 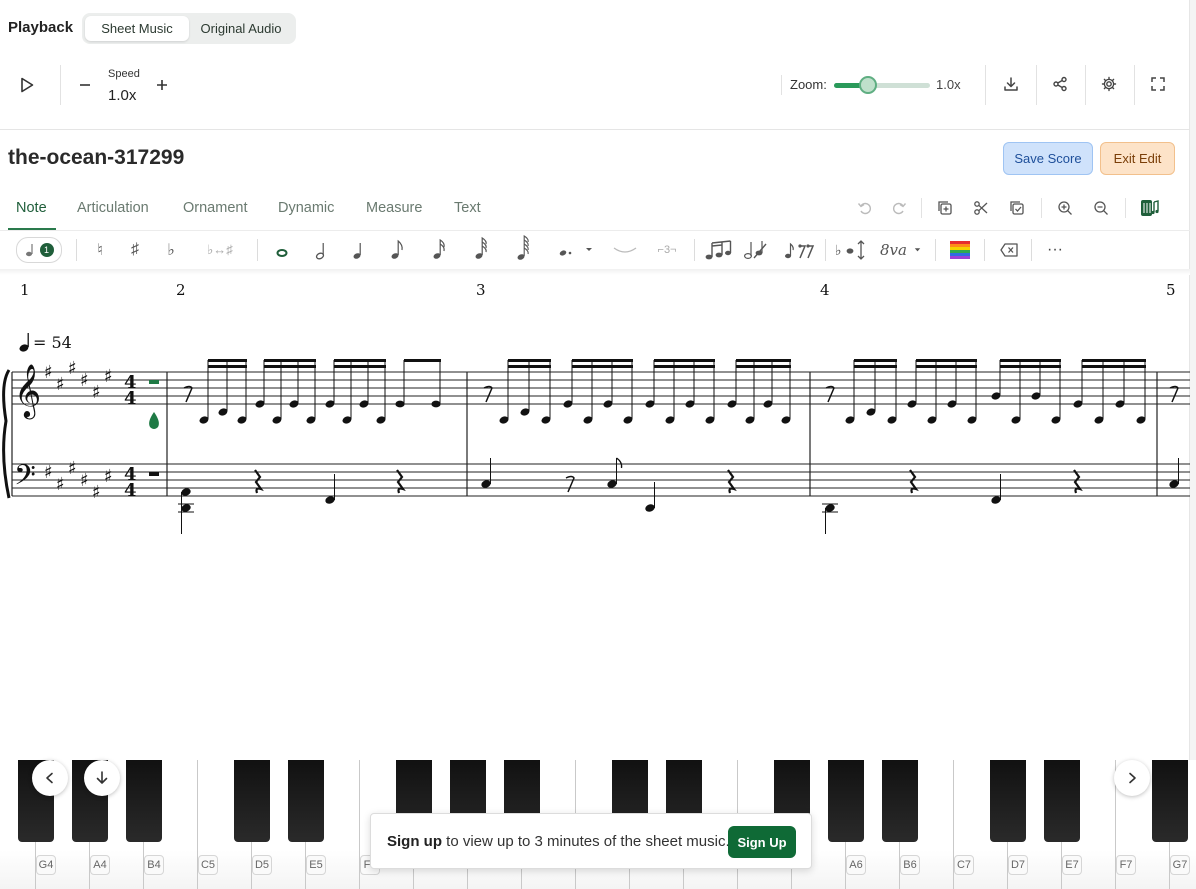 I want to click on tab-note: Note, so click(x=31, y=208).